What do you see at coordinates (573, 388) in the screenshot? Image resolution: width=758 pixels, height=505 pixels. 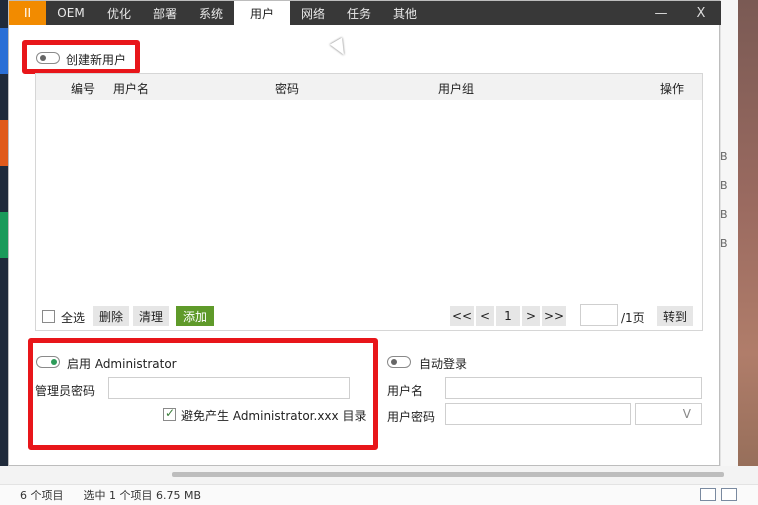 I see `autologin-username-input` at bounding box center [573, 388].